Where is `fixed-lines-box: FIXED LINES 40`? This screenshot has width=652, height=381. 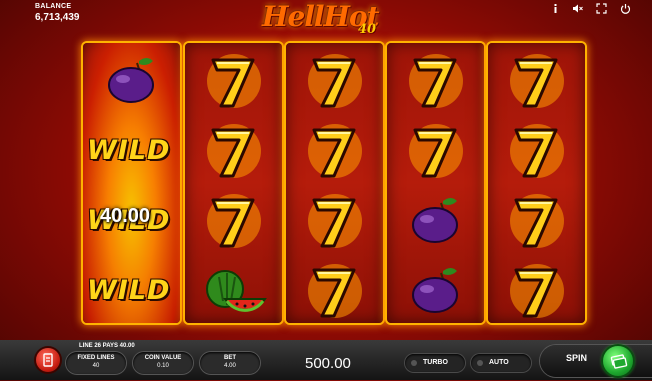 fixed-lines-box: FIXED LINES 40 is located at coordinates (96, 363).